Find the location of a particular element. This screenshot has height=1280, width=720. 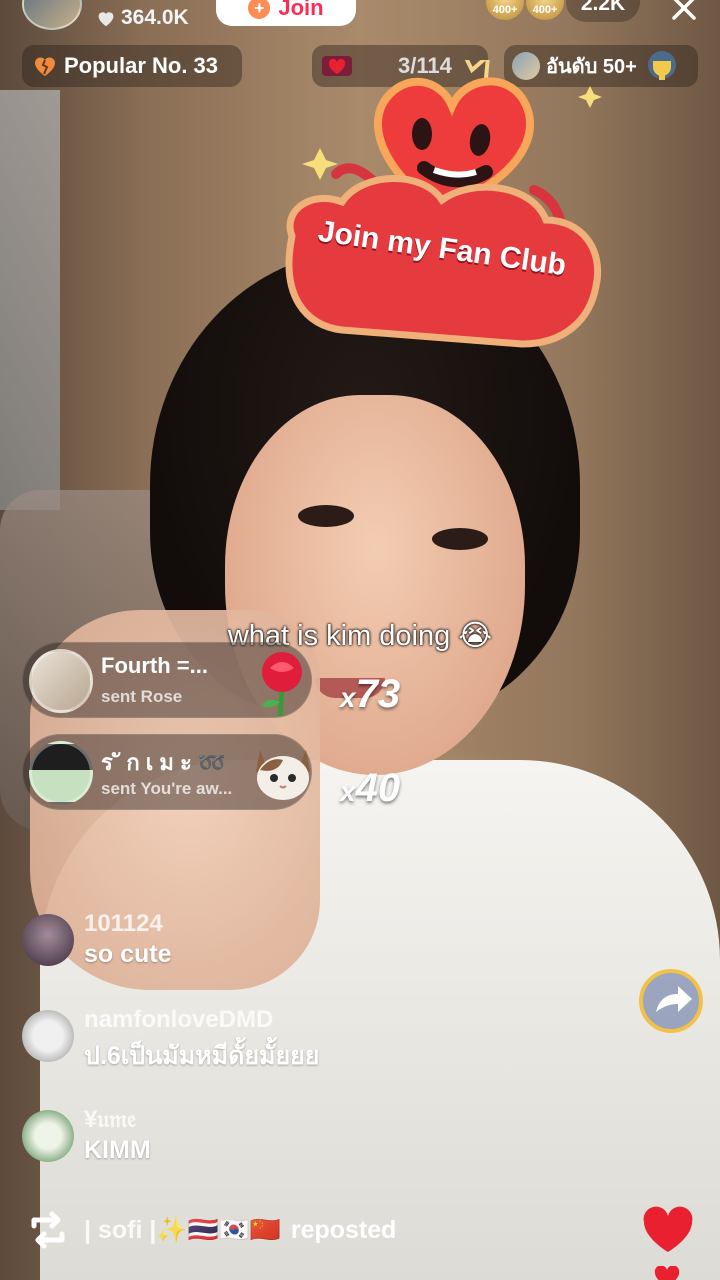

gift-combo: x73 is located at coordinates (370, 694).